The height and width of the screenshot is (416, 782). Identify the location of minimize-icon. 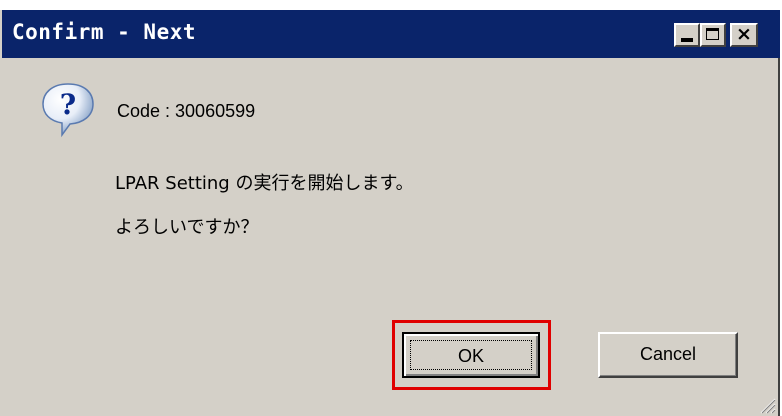
(687, 40).